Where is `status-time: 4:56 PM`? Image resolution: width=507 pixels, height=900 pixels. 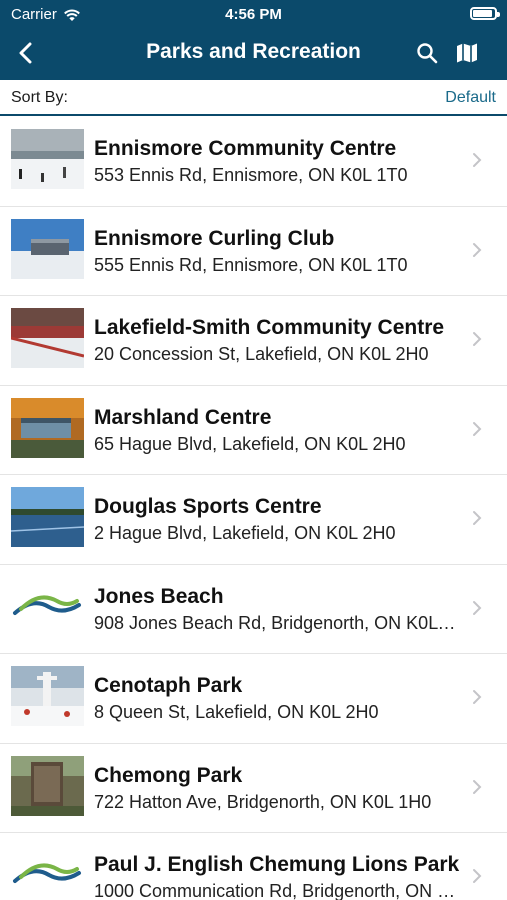 status-time: 4:56 PM is located at coordinates (253, 14).